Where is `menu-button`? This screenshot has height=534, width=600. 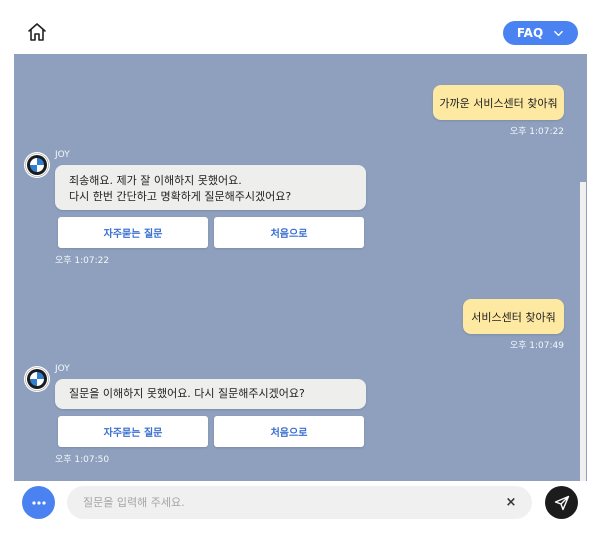 menu-button is located at coordinates (38, 502).